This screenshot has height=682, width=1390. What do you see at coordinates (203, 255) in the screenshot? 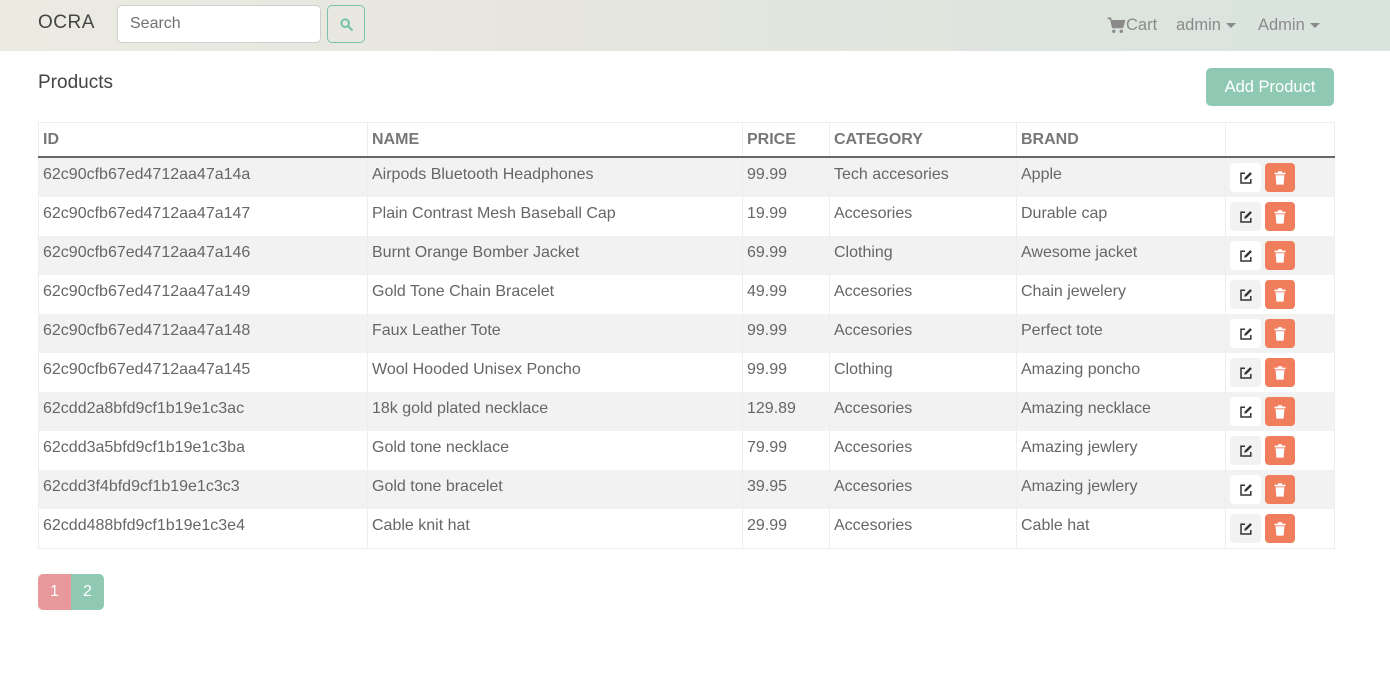
I see `cell-id: 62c90cfb67ed4712aa47a146` at bounding box center [203, 255].